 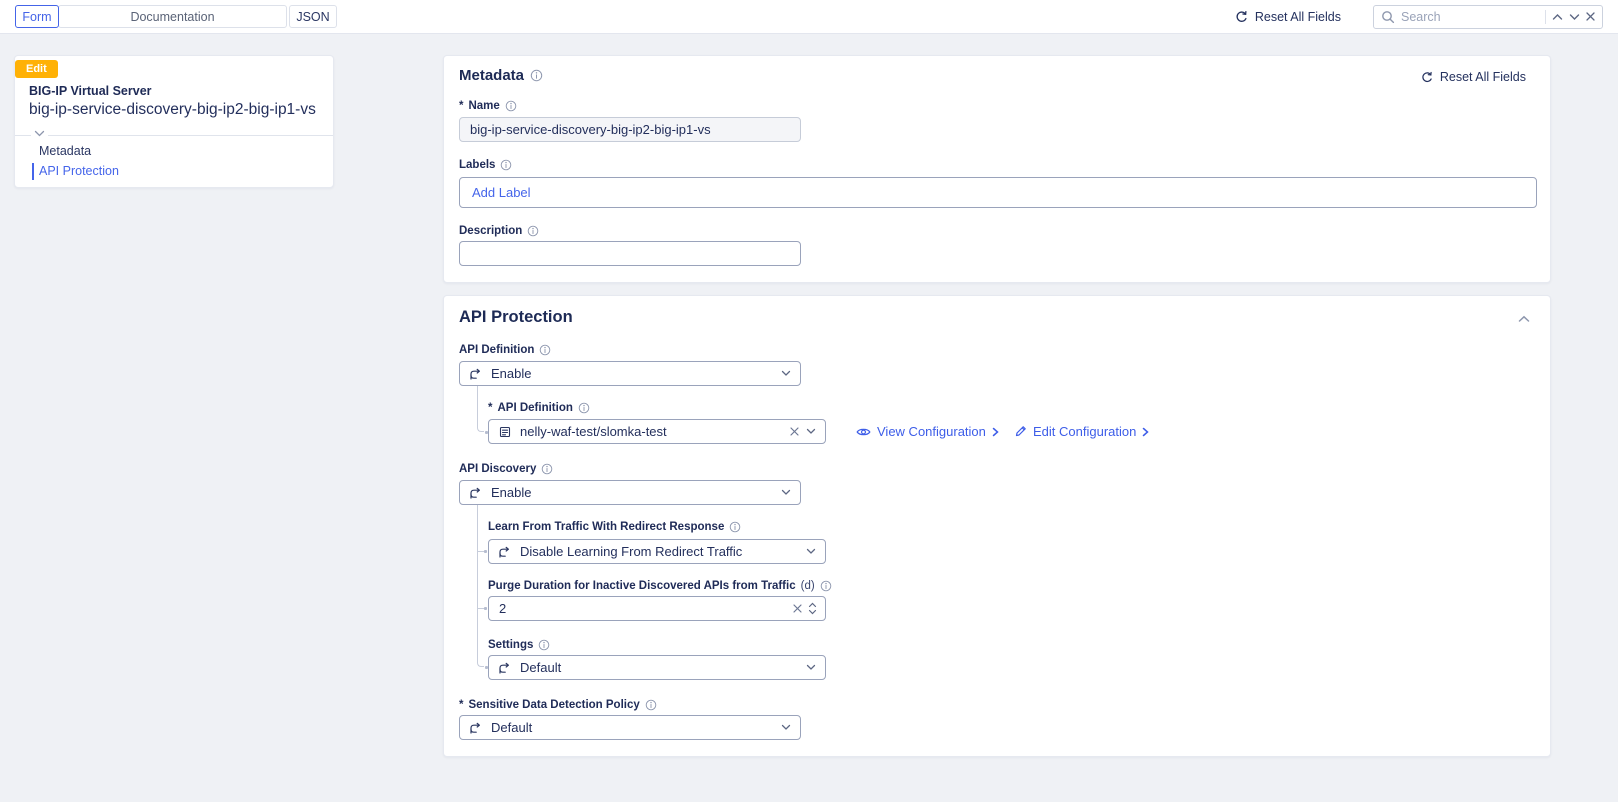 I want to click on top-toolbar: Form Documentation JSON Reset All Fields, so click(x=809, y=17).